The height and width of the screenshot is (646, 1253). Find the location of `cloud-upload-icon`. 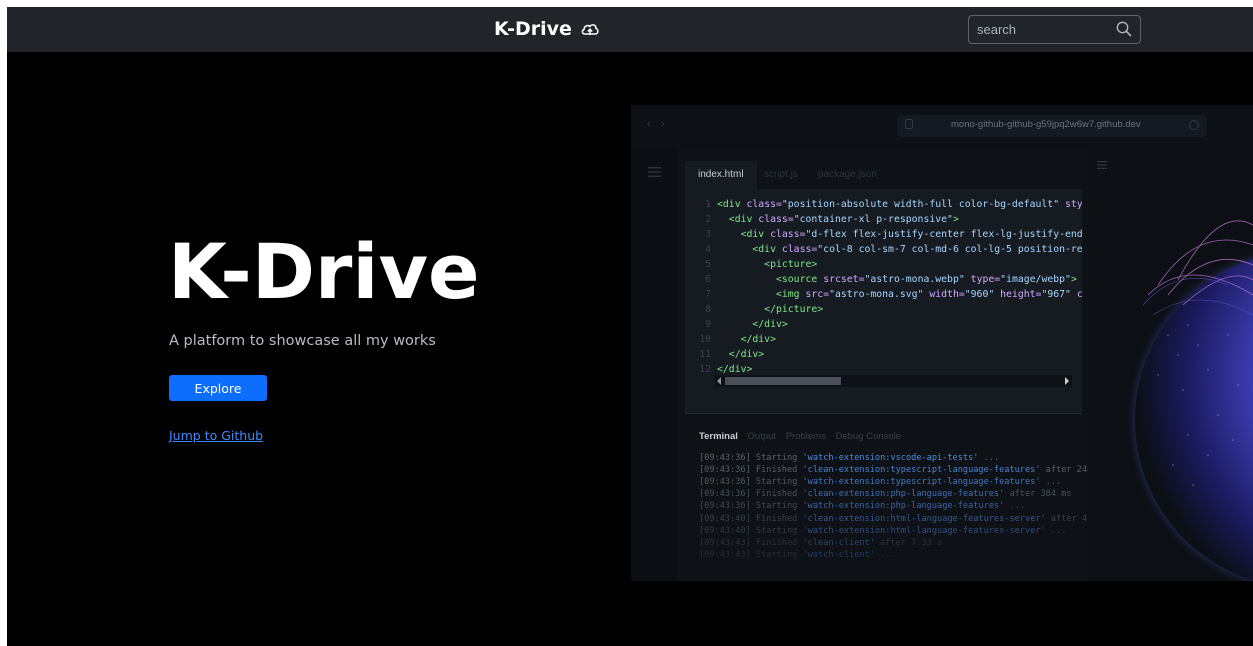

cloud-upload-icon is located at coordinates (590, 29).